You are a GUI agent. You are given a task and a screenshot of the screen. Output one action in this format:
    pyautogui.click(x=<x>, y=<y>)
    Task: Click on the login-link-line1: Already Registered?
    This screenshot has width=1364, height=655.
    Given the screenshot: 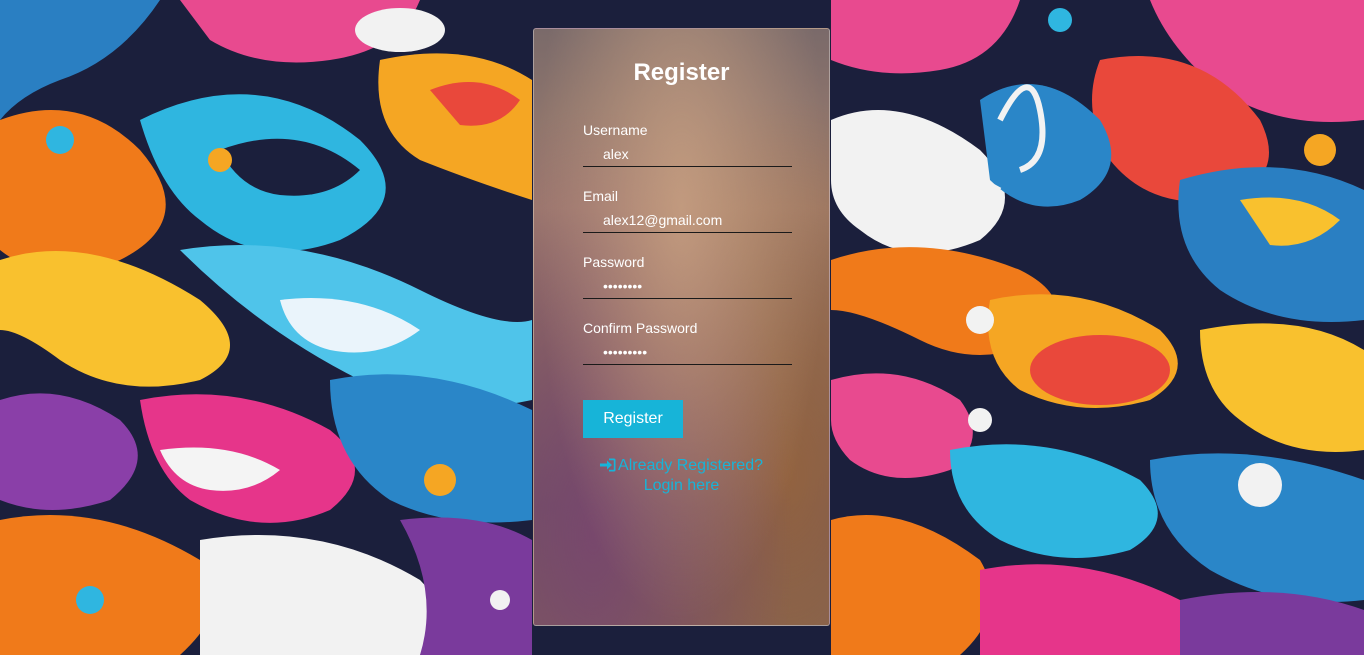 What is the action you would take?
    pyautogui.click(x=690, y=465)
    